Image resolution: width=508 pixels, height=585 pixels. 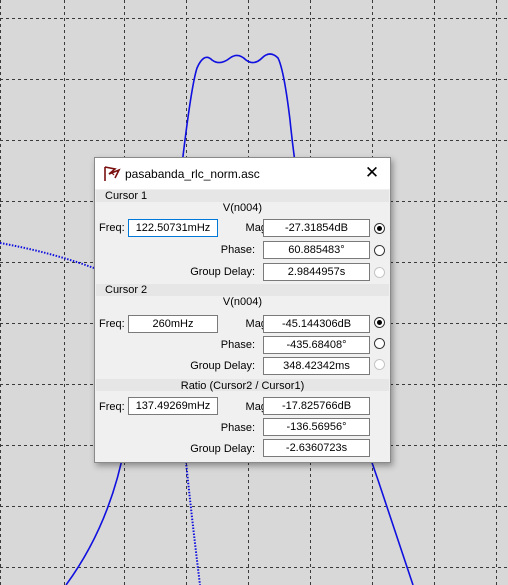 I want to click on ratio-label: Ratio (Cursor2 / Cursor1), so click(x=242, y=386).